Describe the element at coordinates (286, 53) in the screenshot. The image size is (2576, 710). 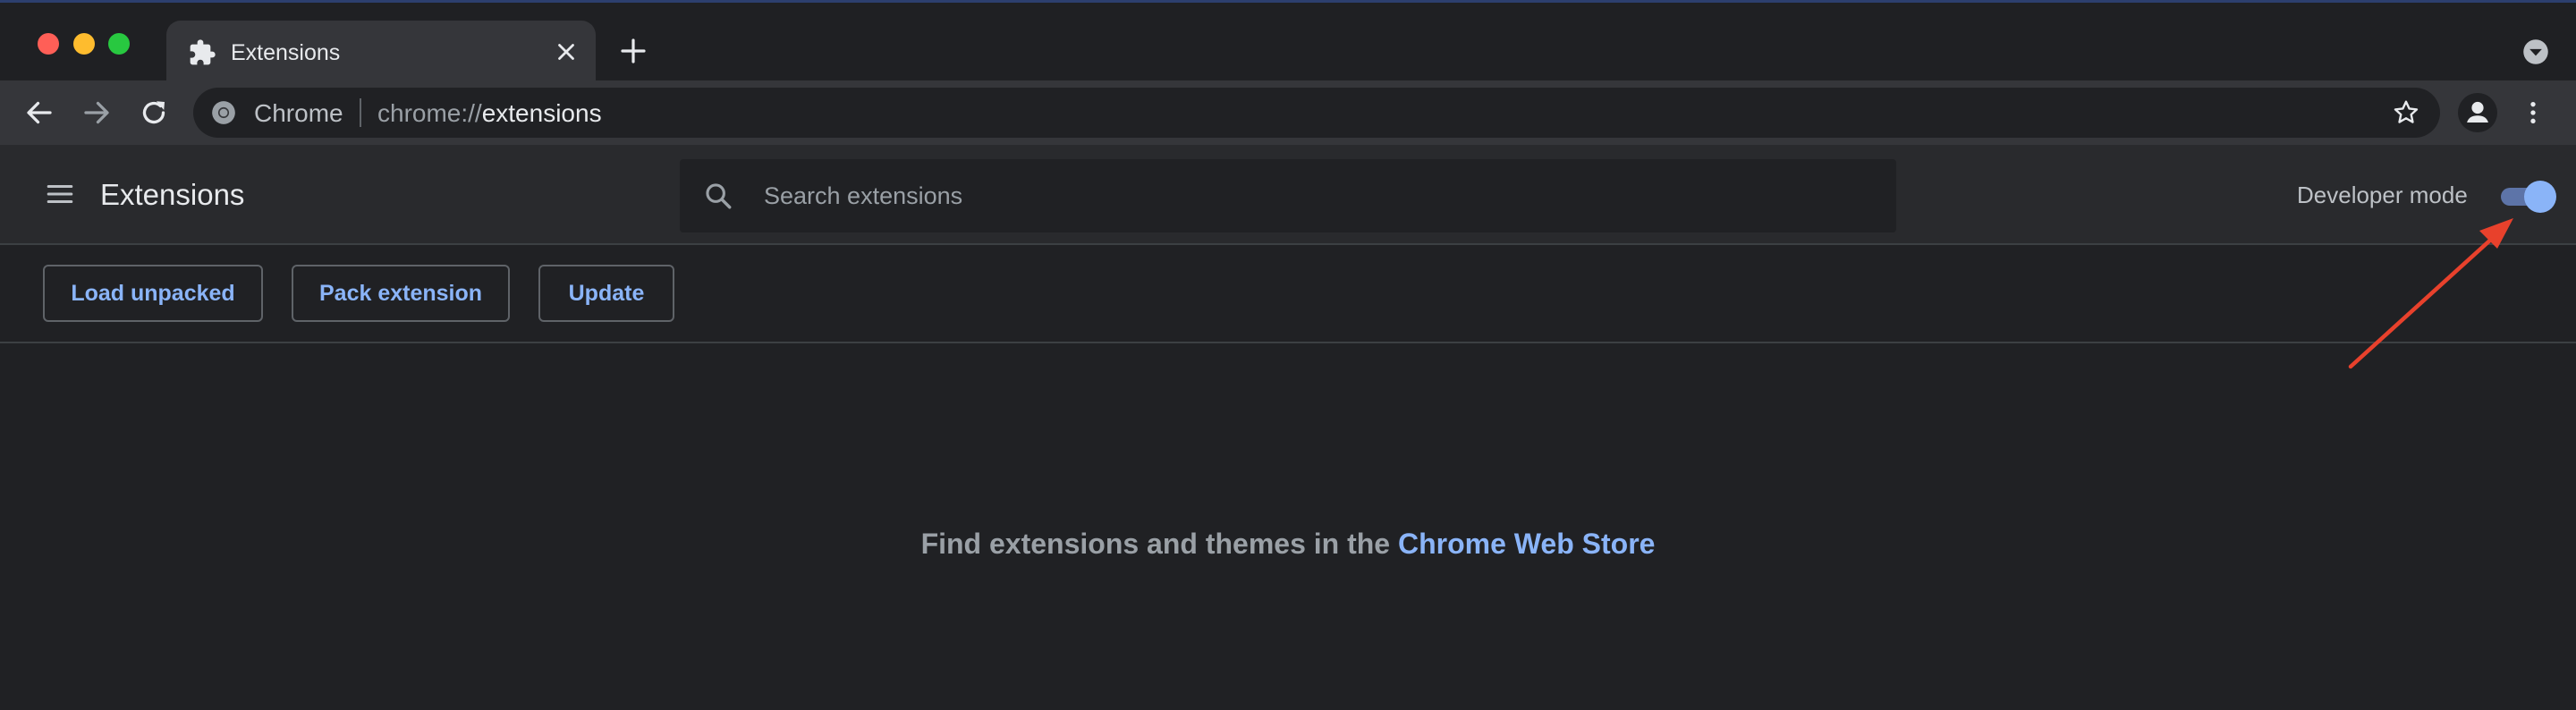
I see `tab-title: Extensions` at that location.